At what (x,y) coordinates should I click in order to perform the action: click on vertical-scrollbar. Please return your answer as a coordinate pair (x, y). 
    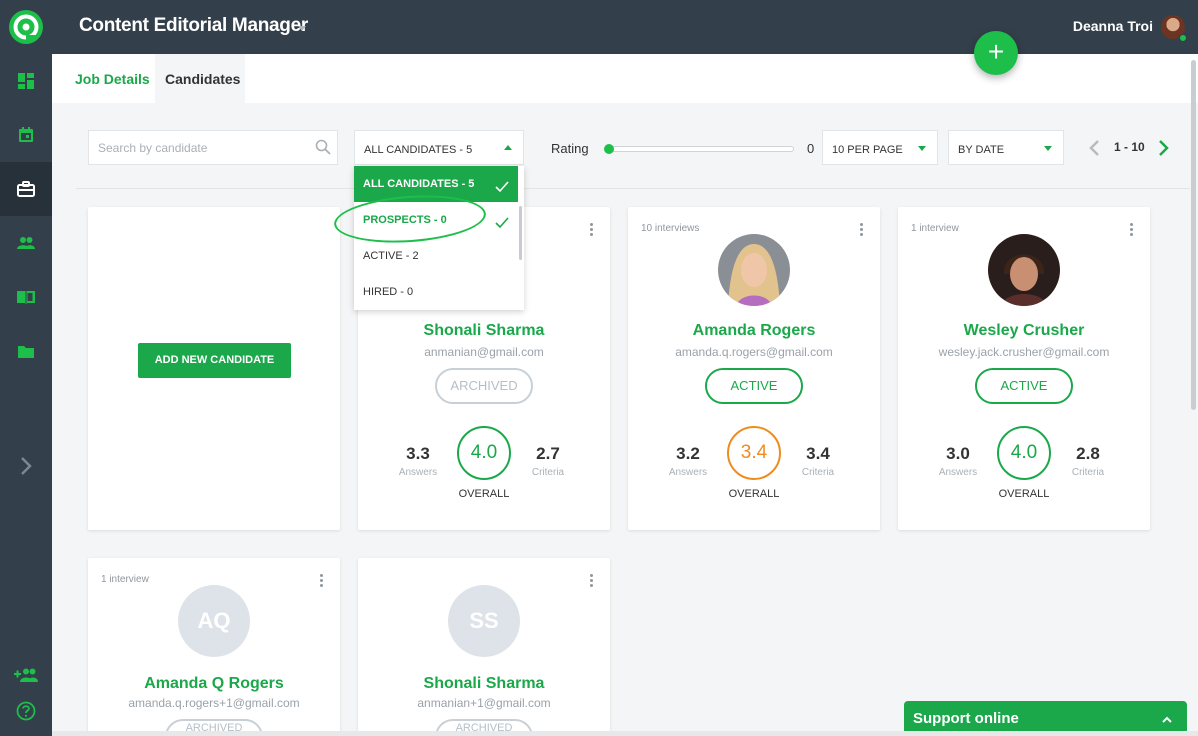
    Looking at the image, I should click on (1193, 235).